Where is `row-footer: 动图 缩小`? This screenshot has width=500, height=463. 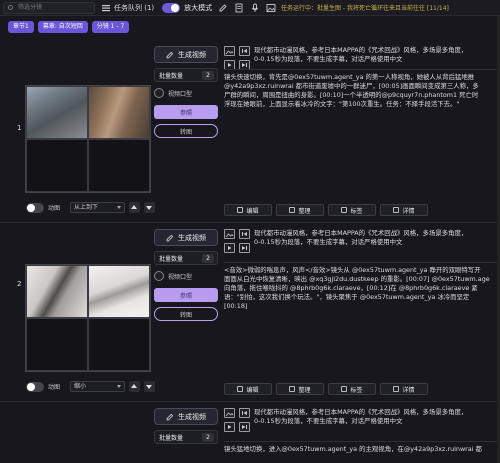 row-footer: 动图 缩小 is located at coordinates (91, 386).